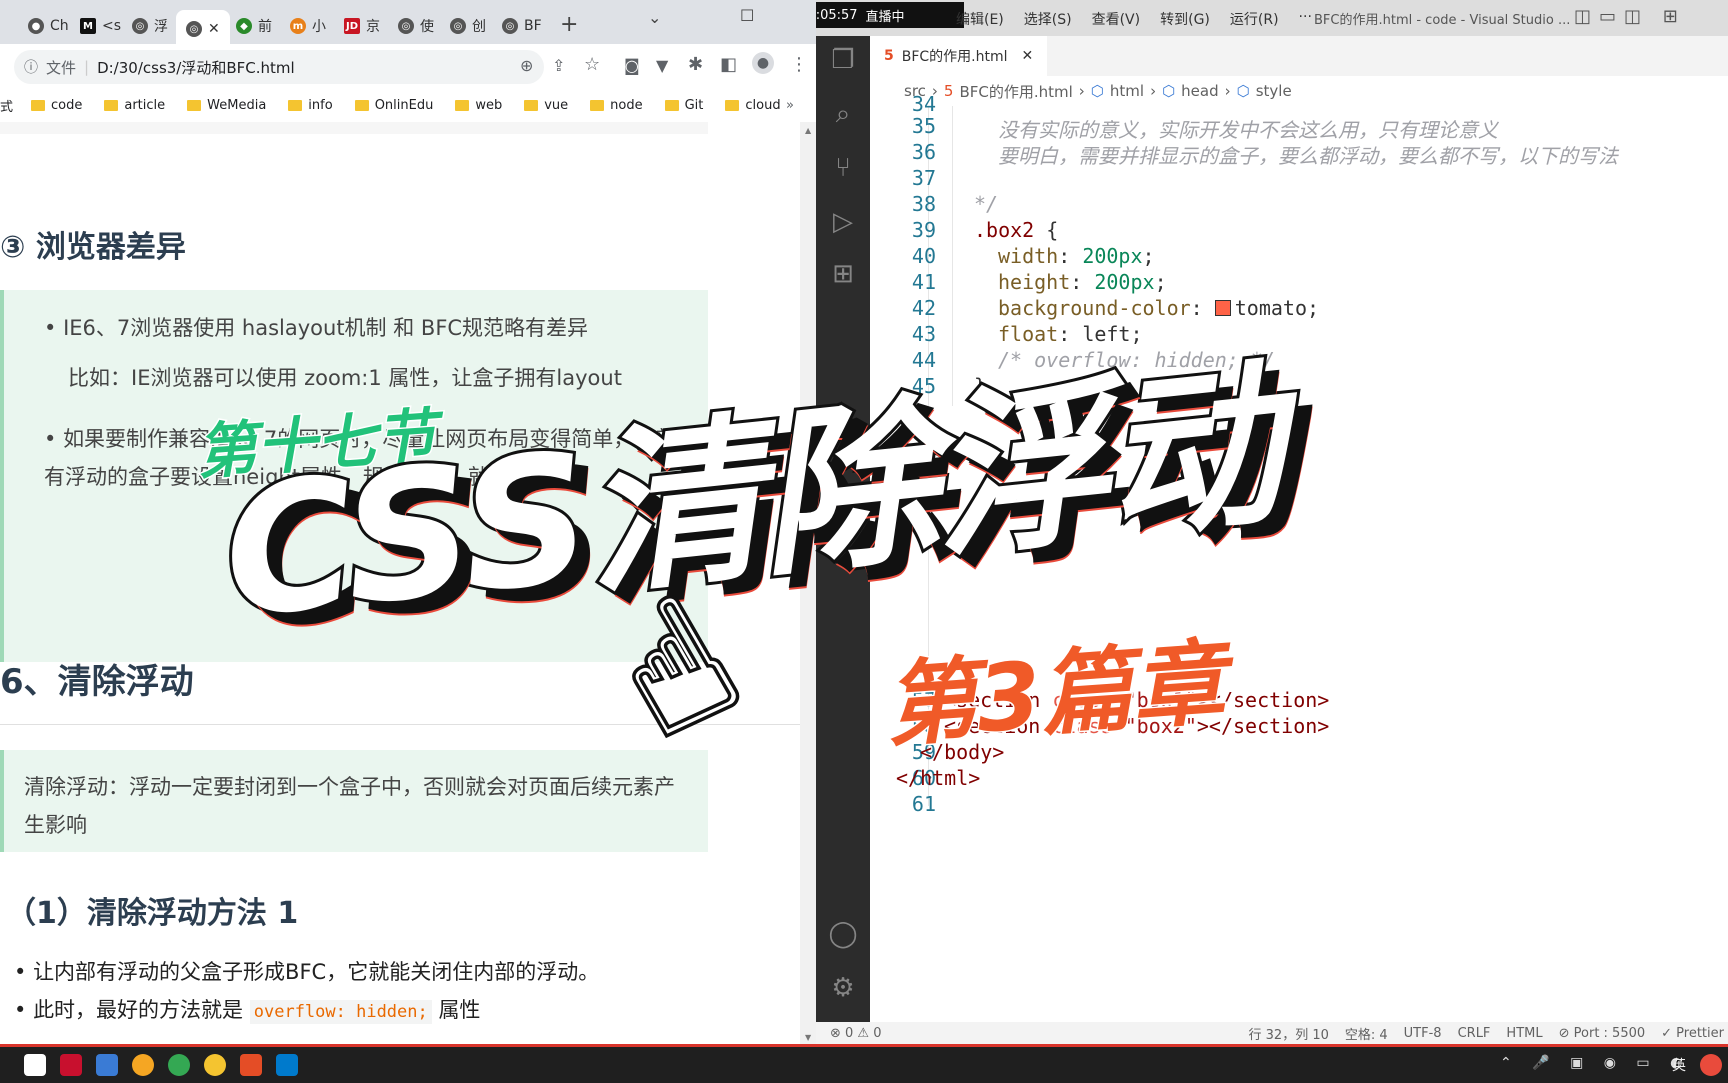  What do you see at coordinates (56, 105) in the screenshot?
I see `bookmark-folder: code` at bounding box center [56, 105].